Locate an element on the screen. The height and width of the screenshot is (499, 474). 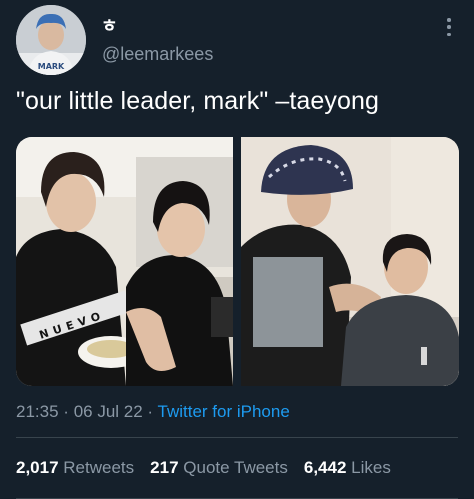
tweet-source-link: Twitter for iPhone is located at coordinates (224, 411).